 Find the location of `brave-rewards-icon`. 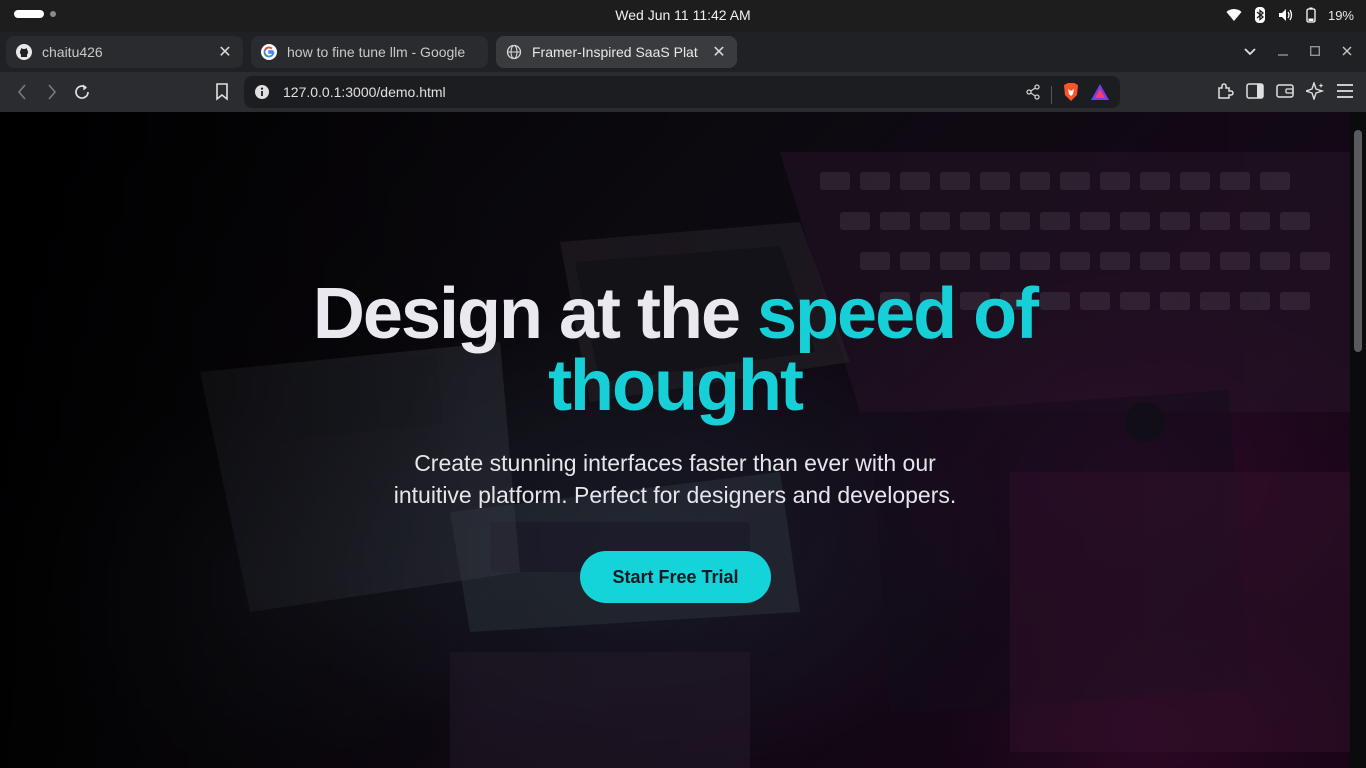

brave-rewards-icon is located at coordinates (1100, 94).